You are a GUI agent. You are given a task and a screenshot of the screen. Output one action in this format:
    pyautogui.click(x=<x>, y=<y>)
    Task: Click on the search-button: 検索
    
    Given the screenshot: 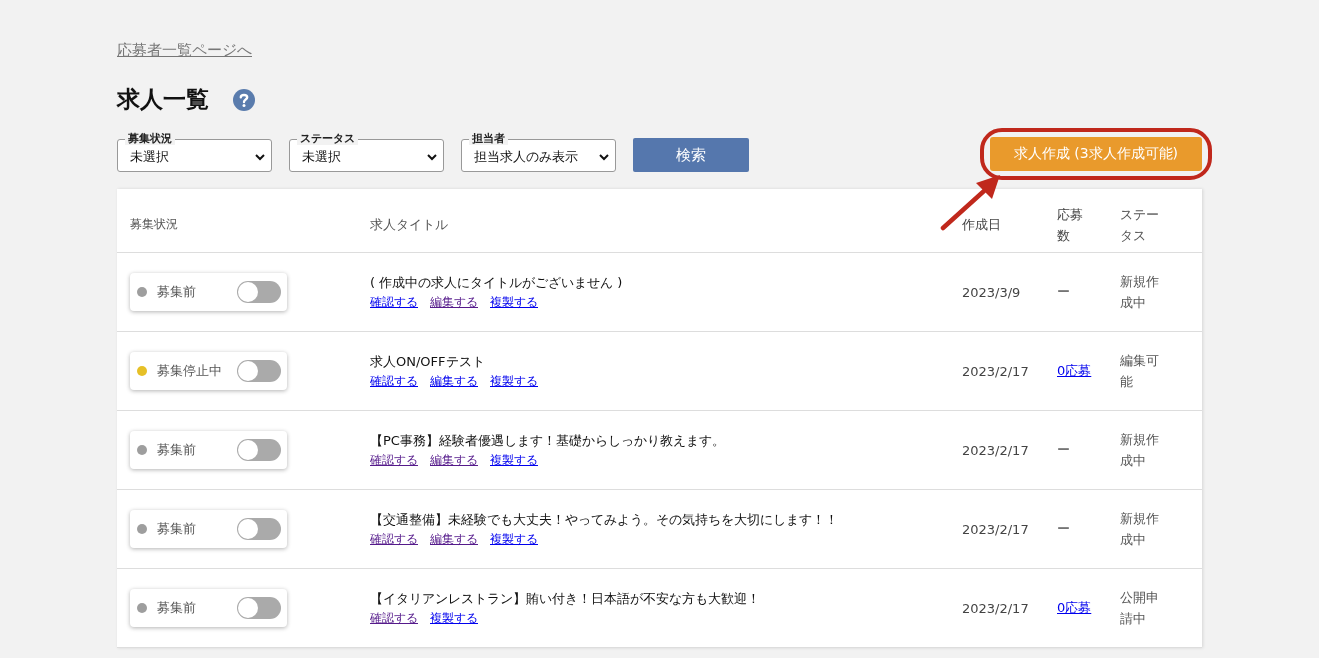 What is the action you would take?
    pyautogui.click(x=691, y=155)
    